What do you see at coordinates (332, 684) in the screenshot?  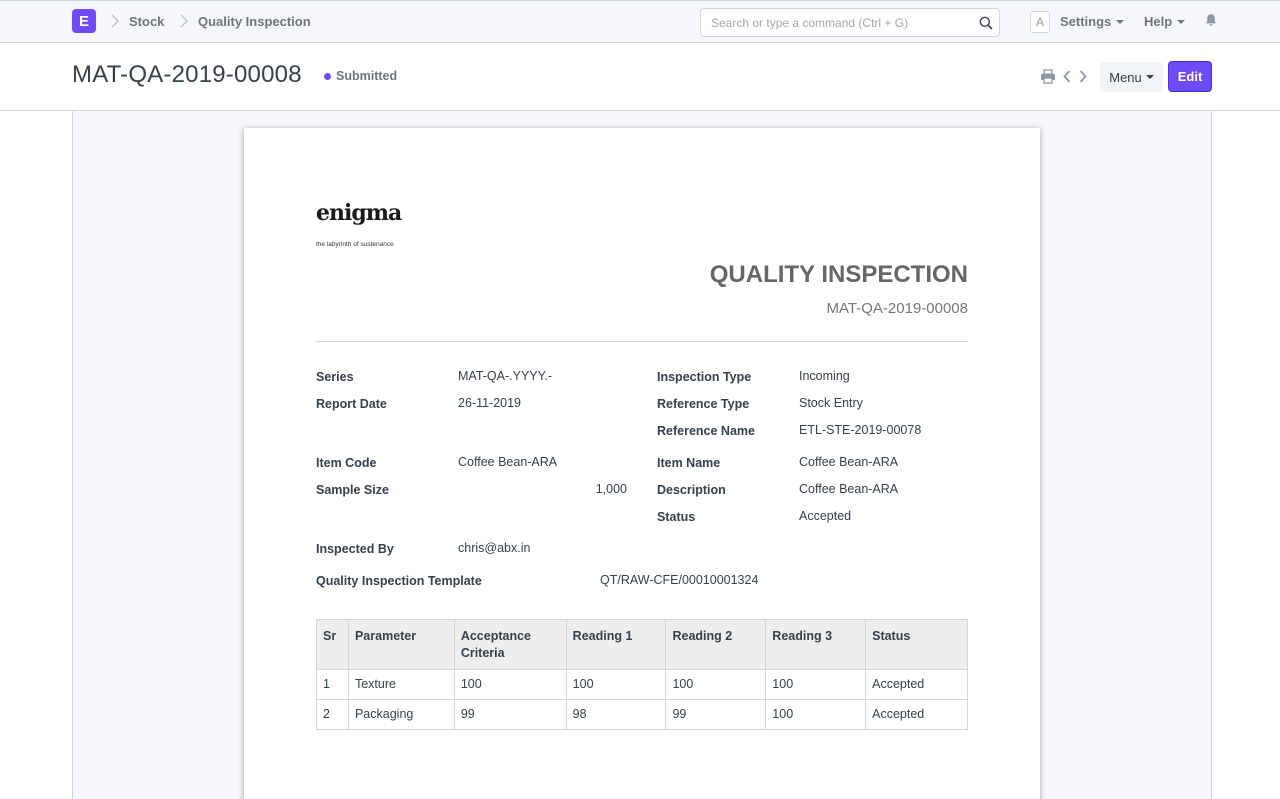 I see `cell-sr: 1` at bounding box center [332, 684].